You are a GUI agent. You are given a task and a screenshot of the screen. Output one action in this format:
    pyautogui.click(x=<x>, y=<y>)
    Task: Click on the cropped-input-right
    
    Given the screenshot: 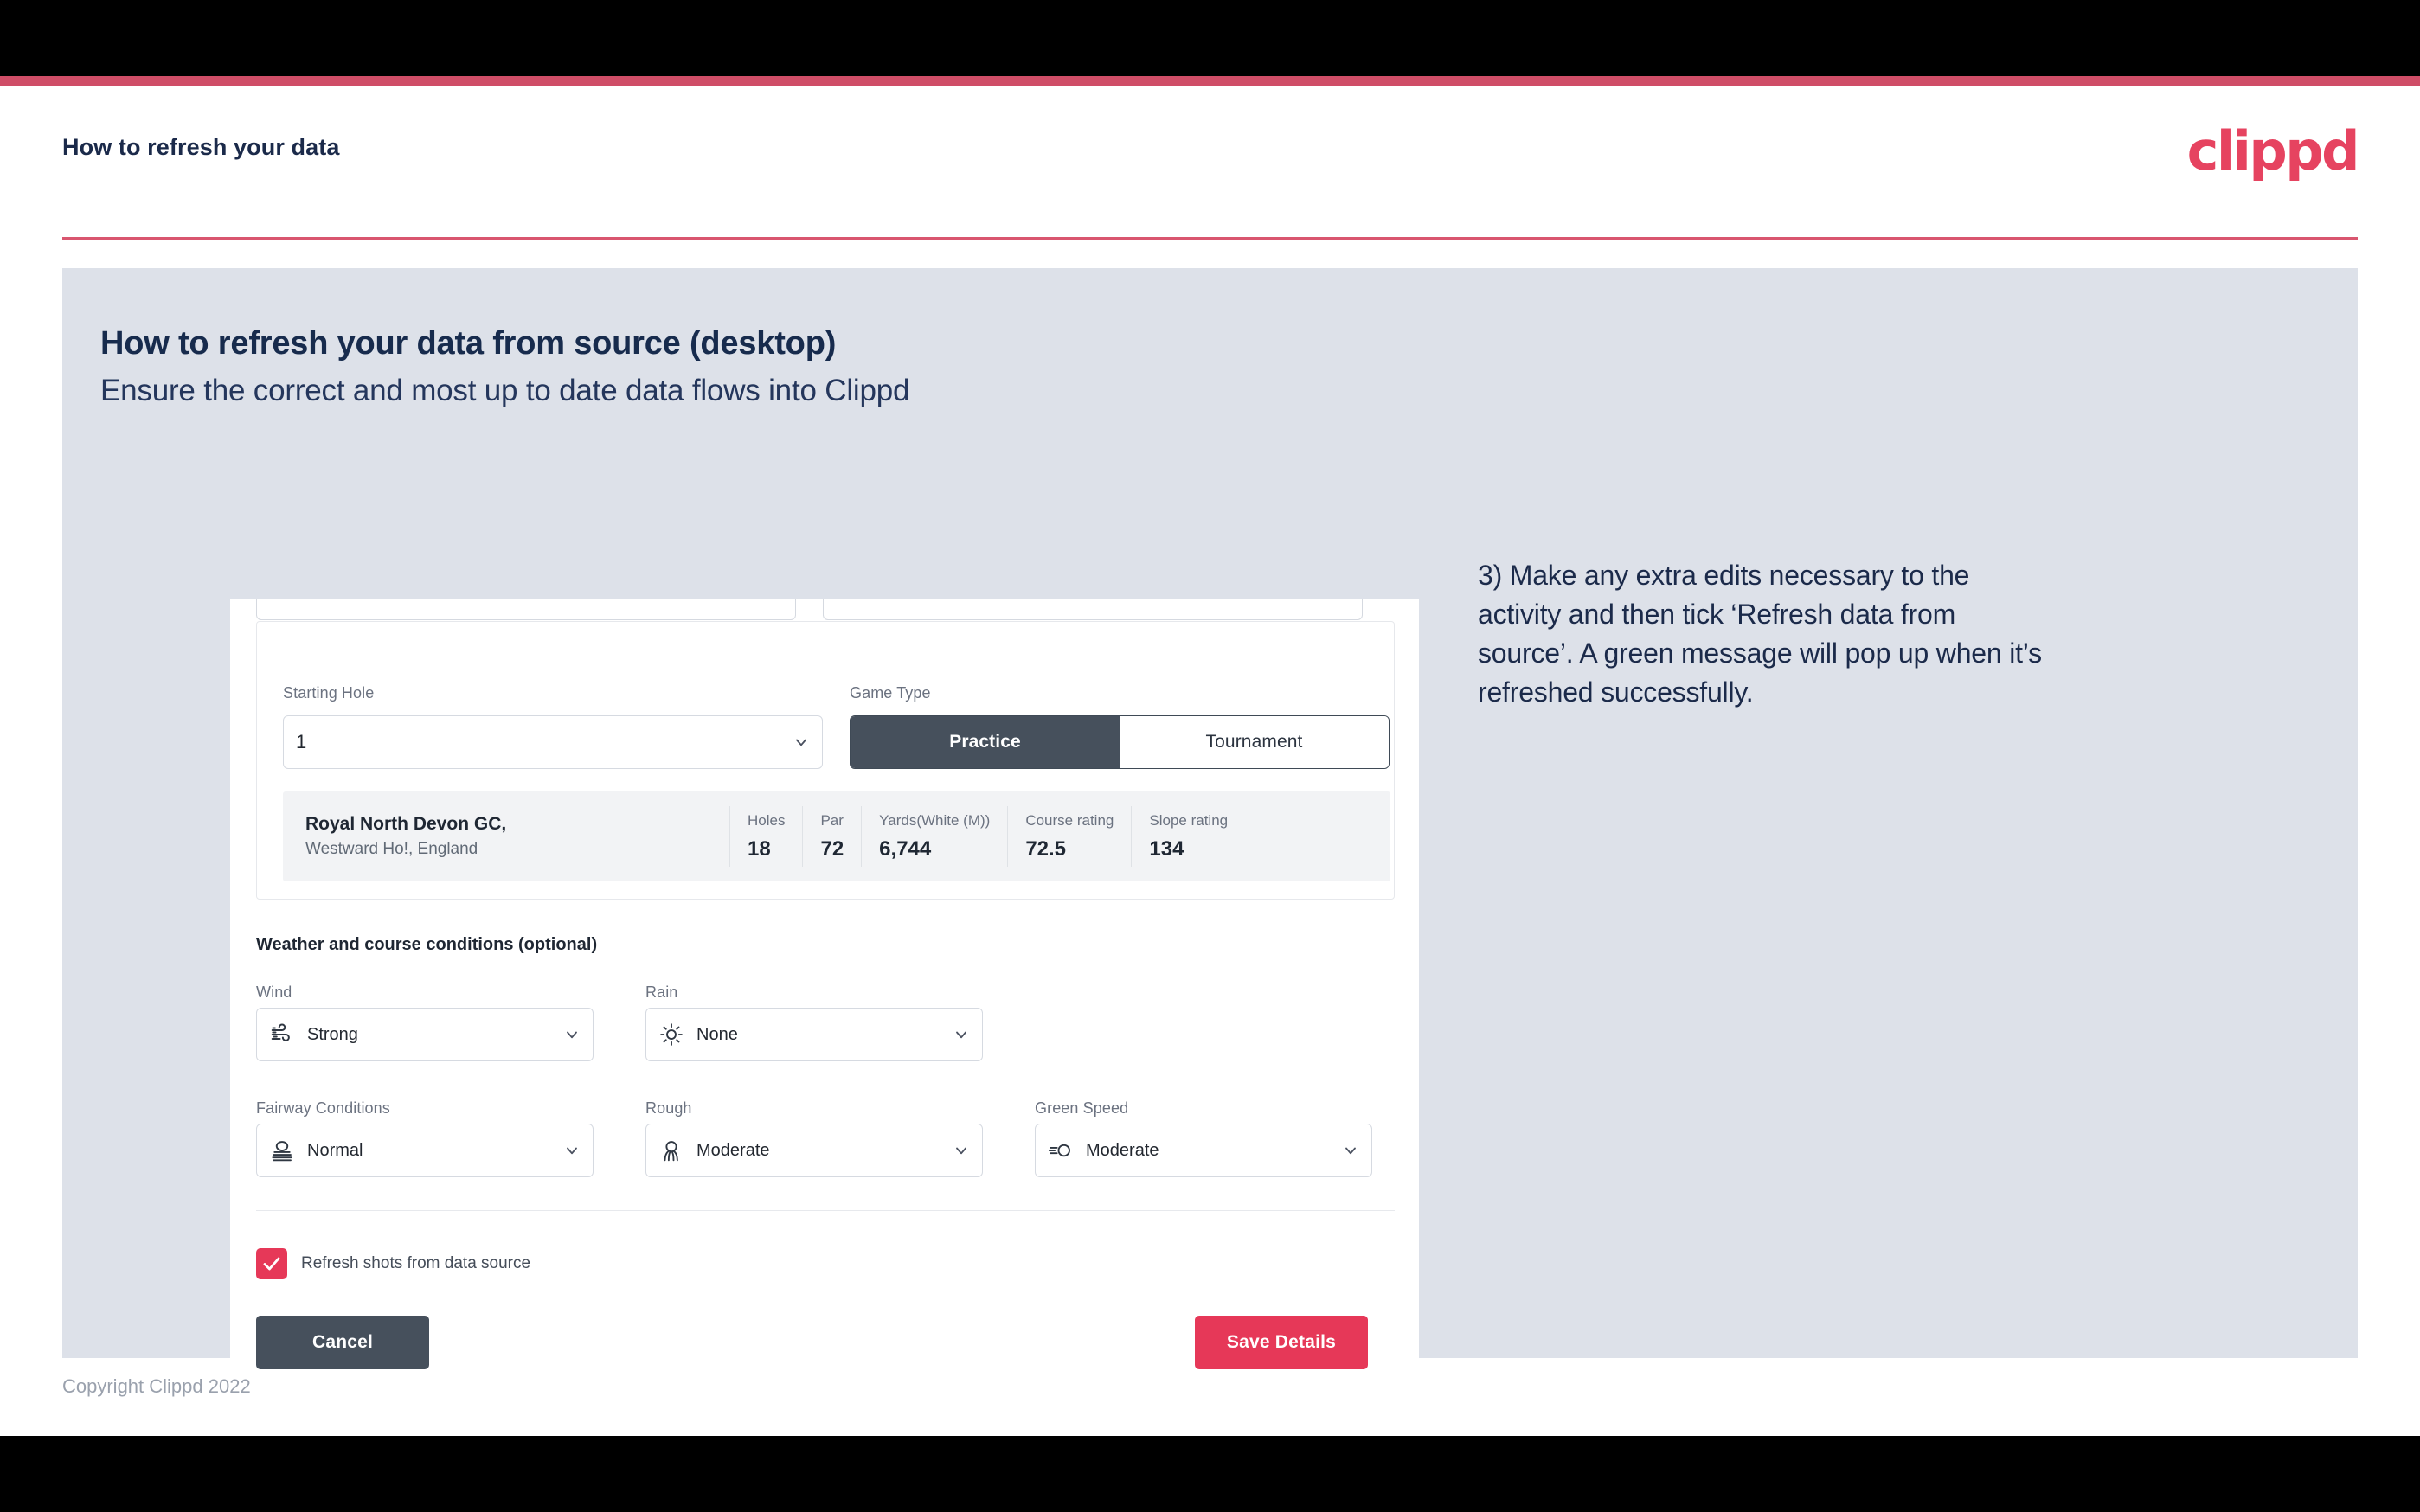 What is the action you would take?
    pyautogui.click(x=1093, y=609)
    